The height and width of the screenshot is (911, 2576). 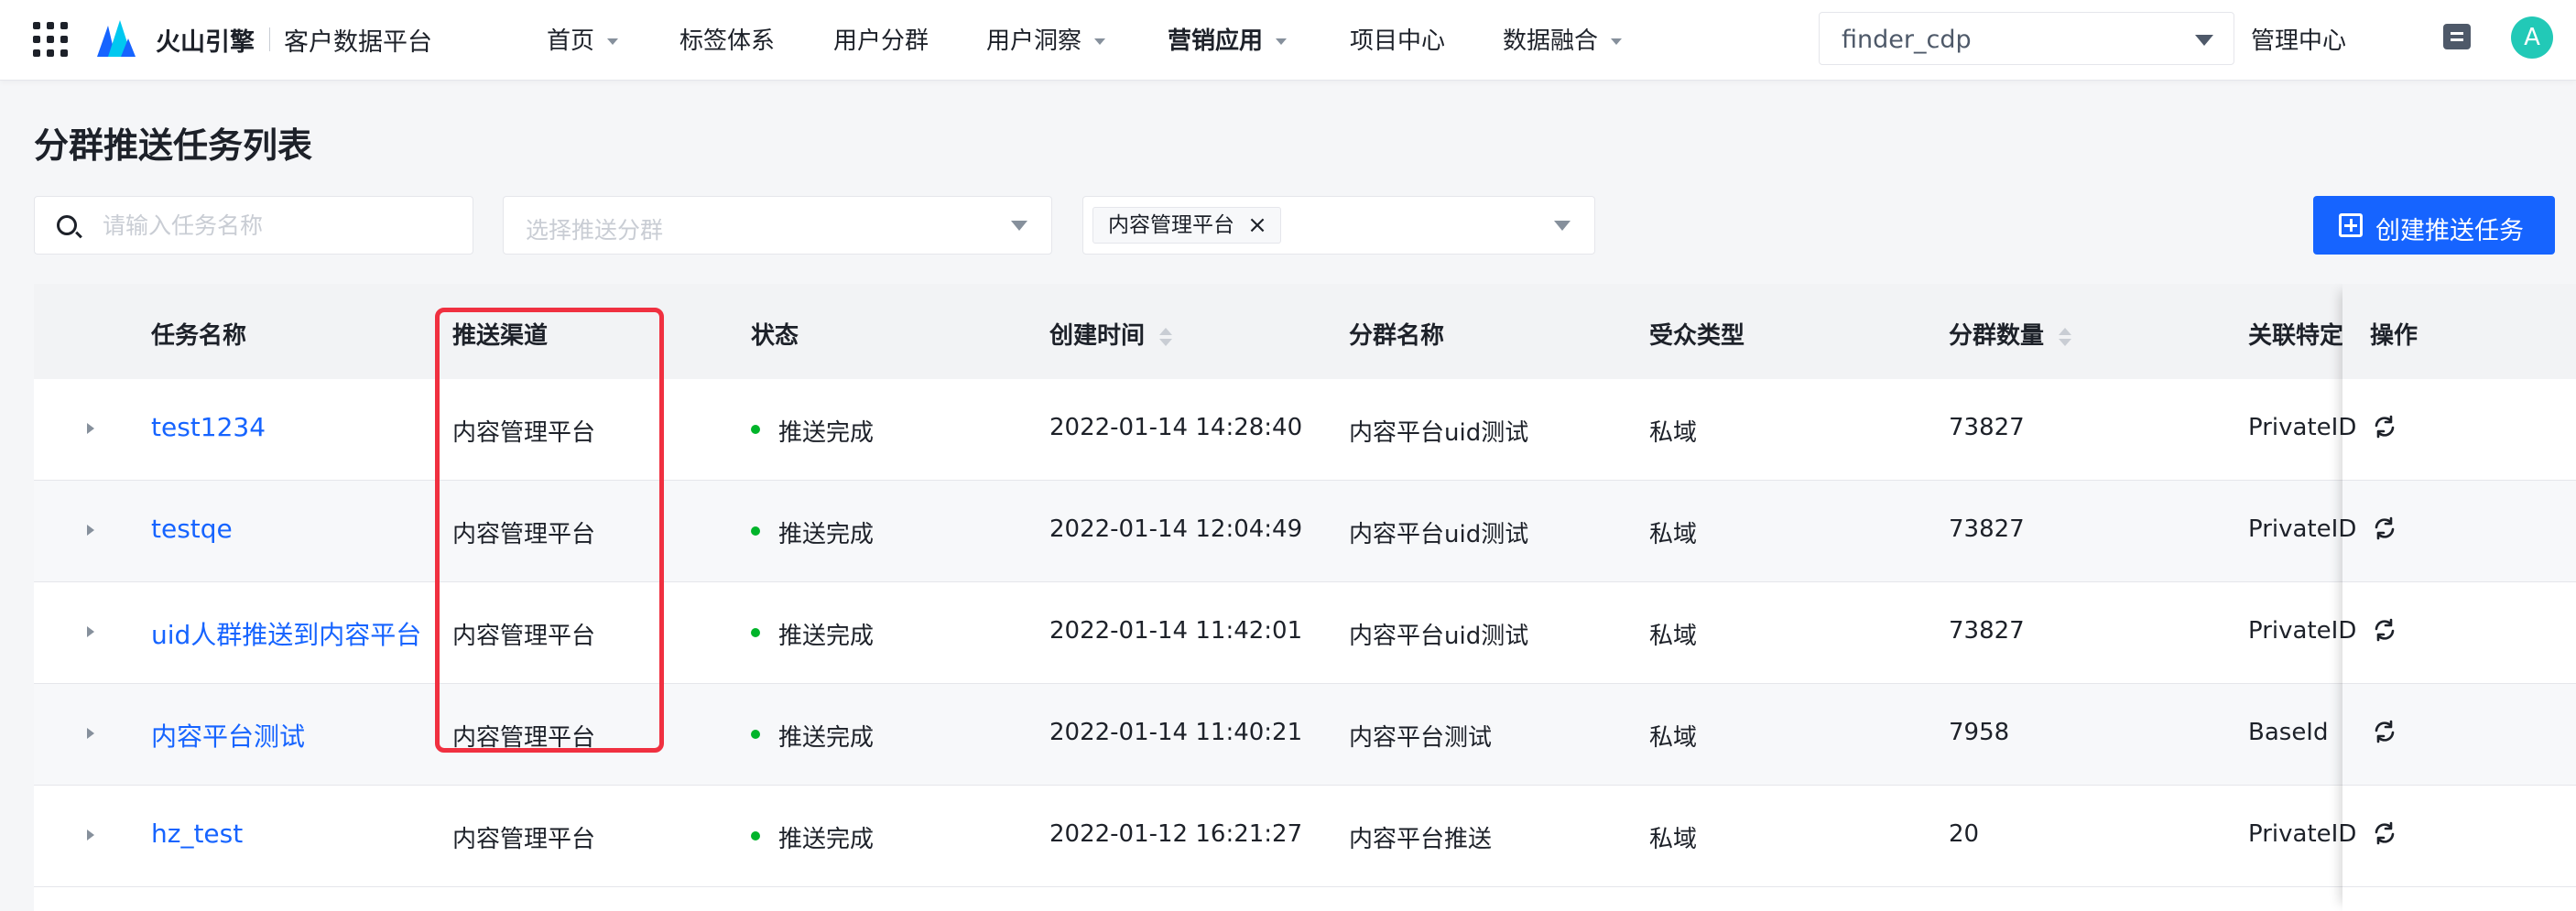 What do you see at coordinates (173, 145) in the screenshot?
I see `page-title: 分群推送任务列表` at bounding box center [173, 145].